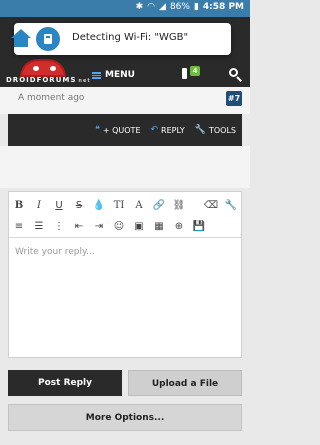 This screenshot has width=320, height=445. Describe the element at coordinates (65, 383) in the screenshot. I see `post-reply-button: Post Reply` at that location.